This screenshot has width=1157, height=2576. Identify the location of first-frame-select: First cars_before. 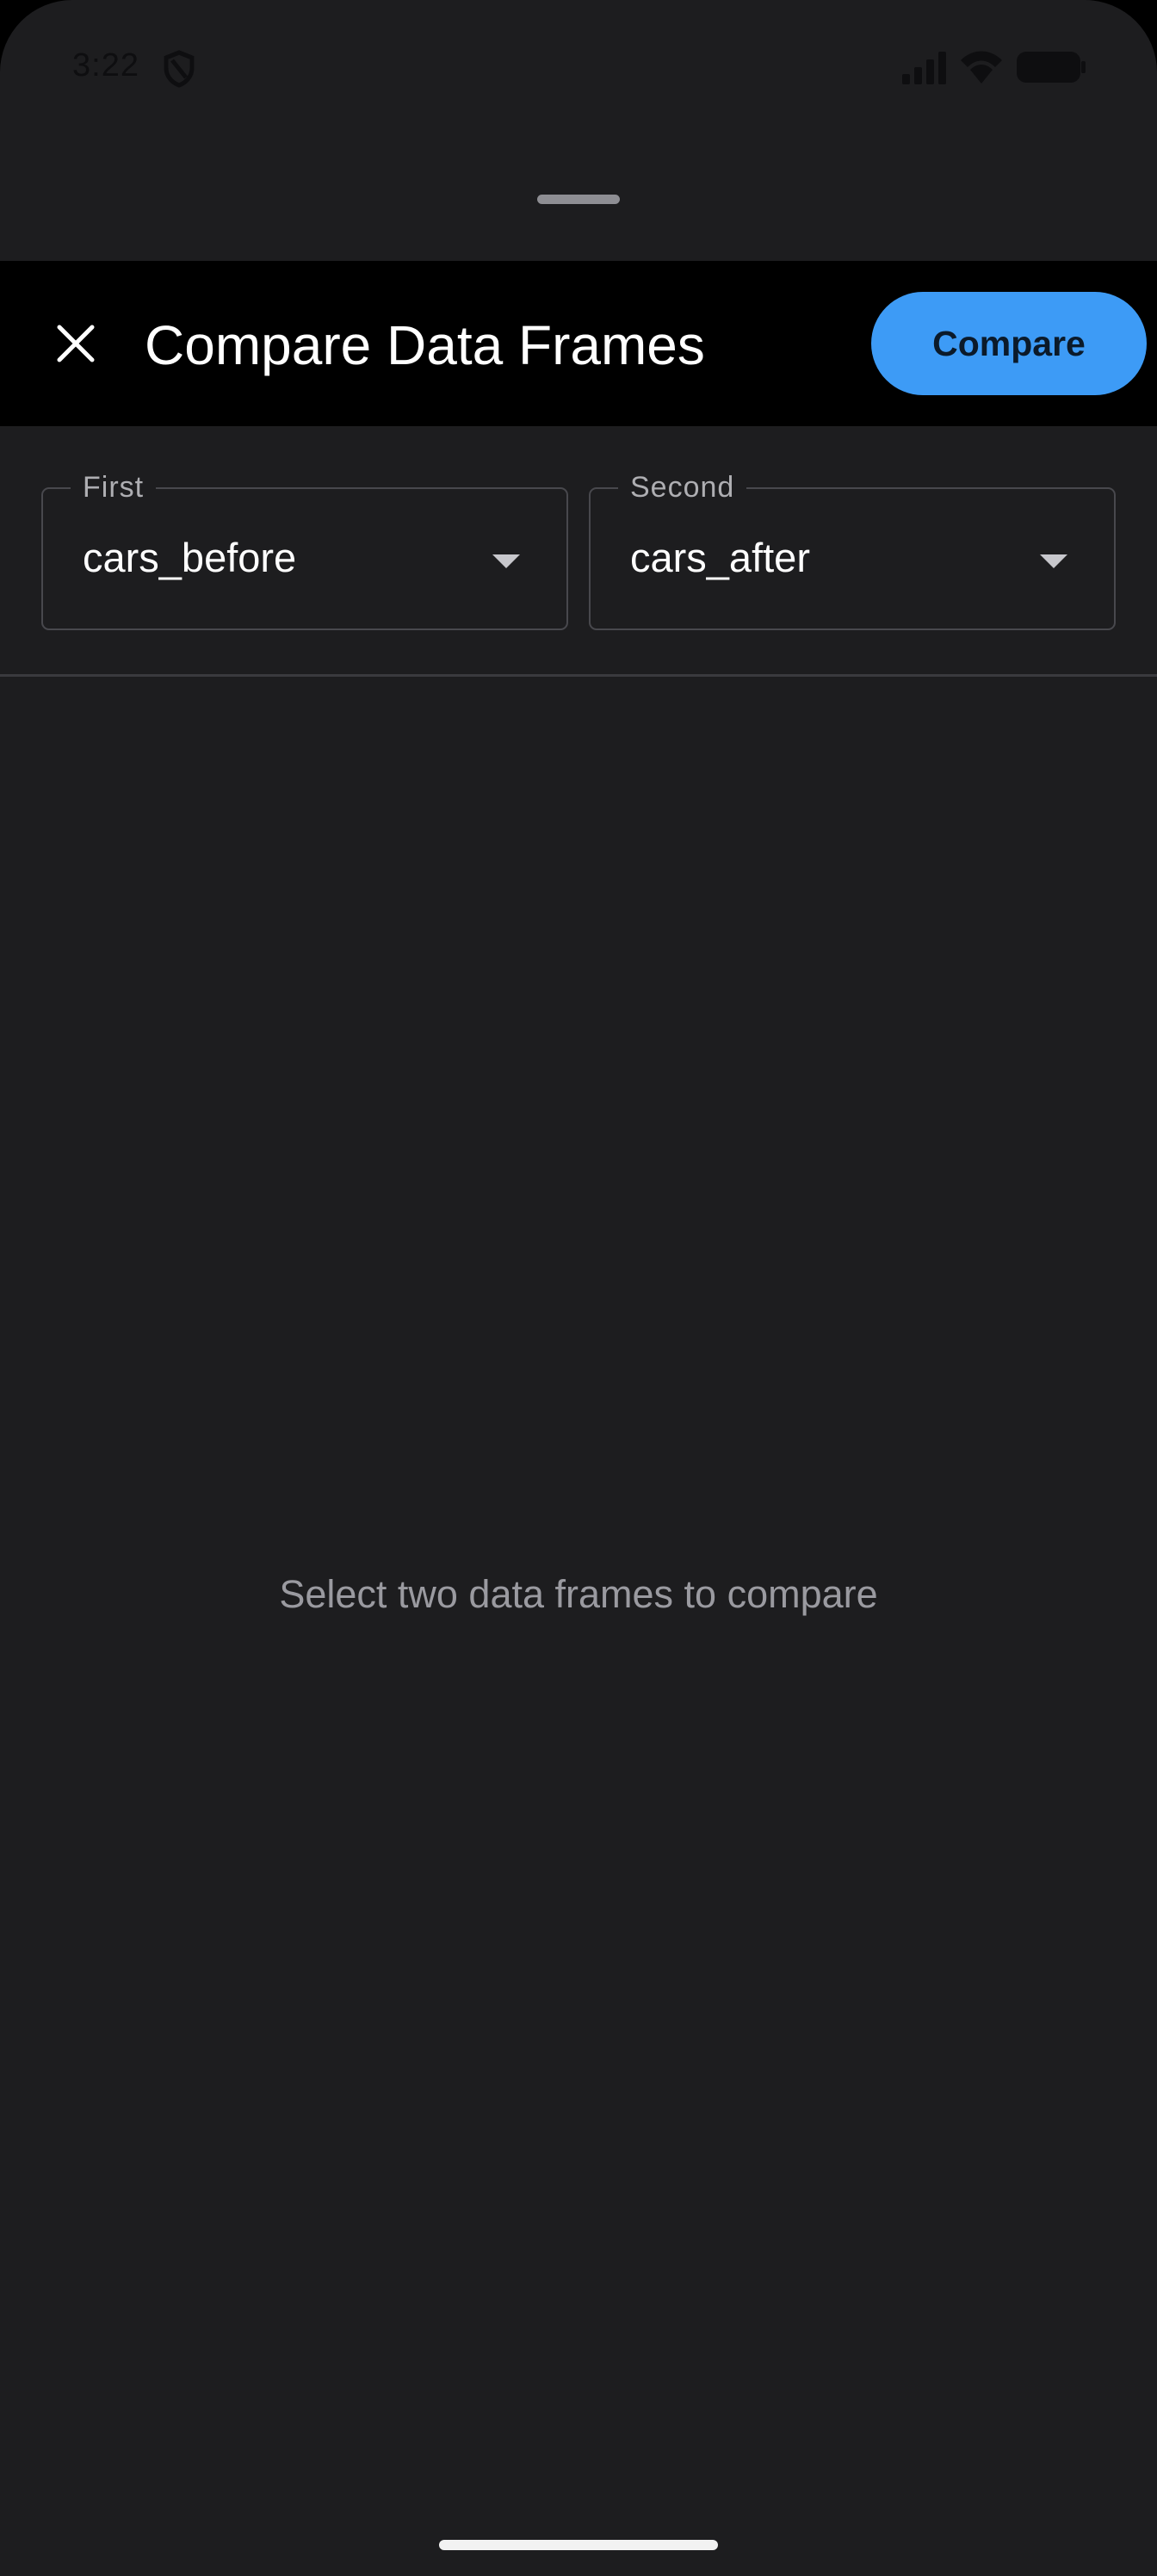
(305, 550).